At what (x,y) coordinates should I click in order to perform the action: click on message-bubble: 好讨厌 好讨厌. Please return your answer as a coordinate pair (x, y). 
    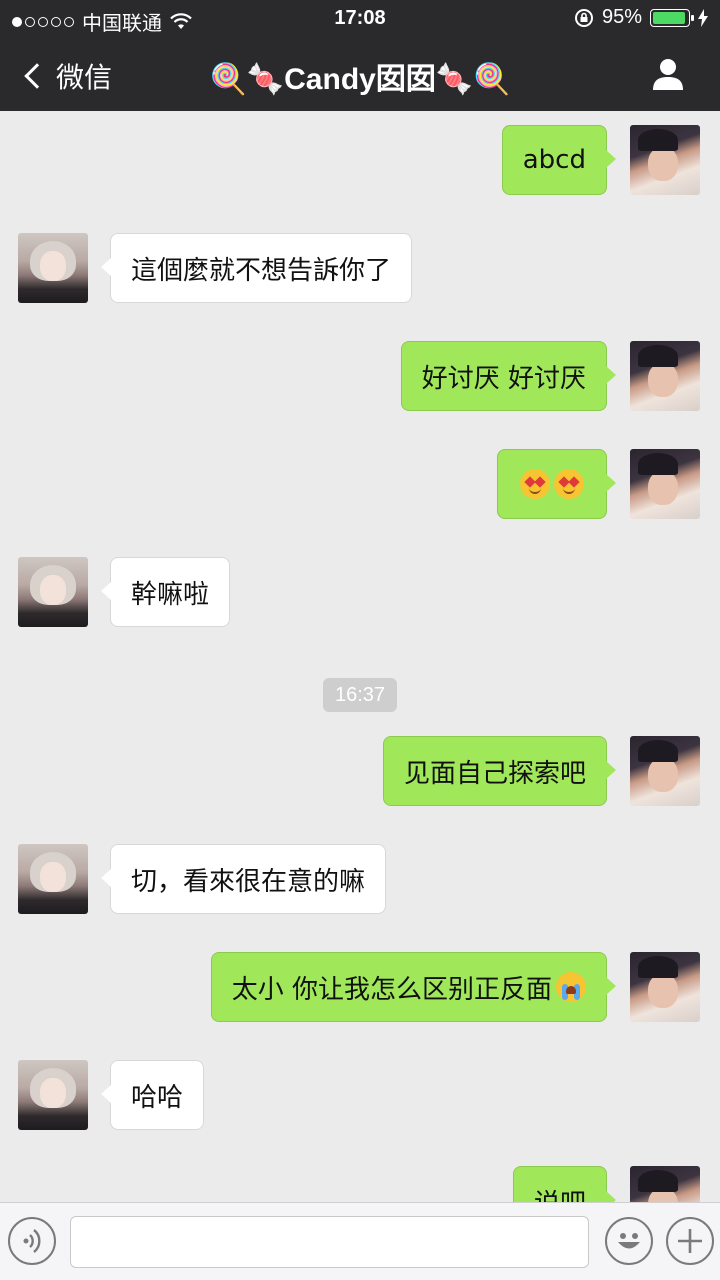
    Looking at the image, I should click on (508, 376).